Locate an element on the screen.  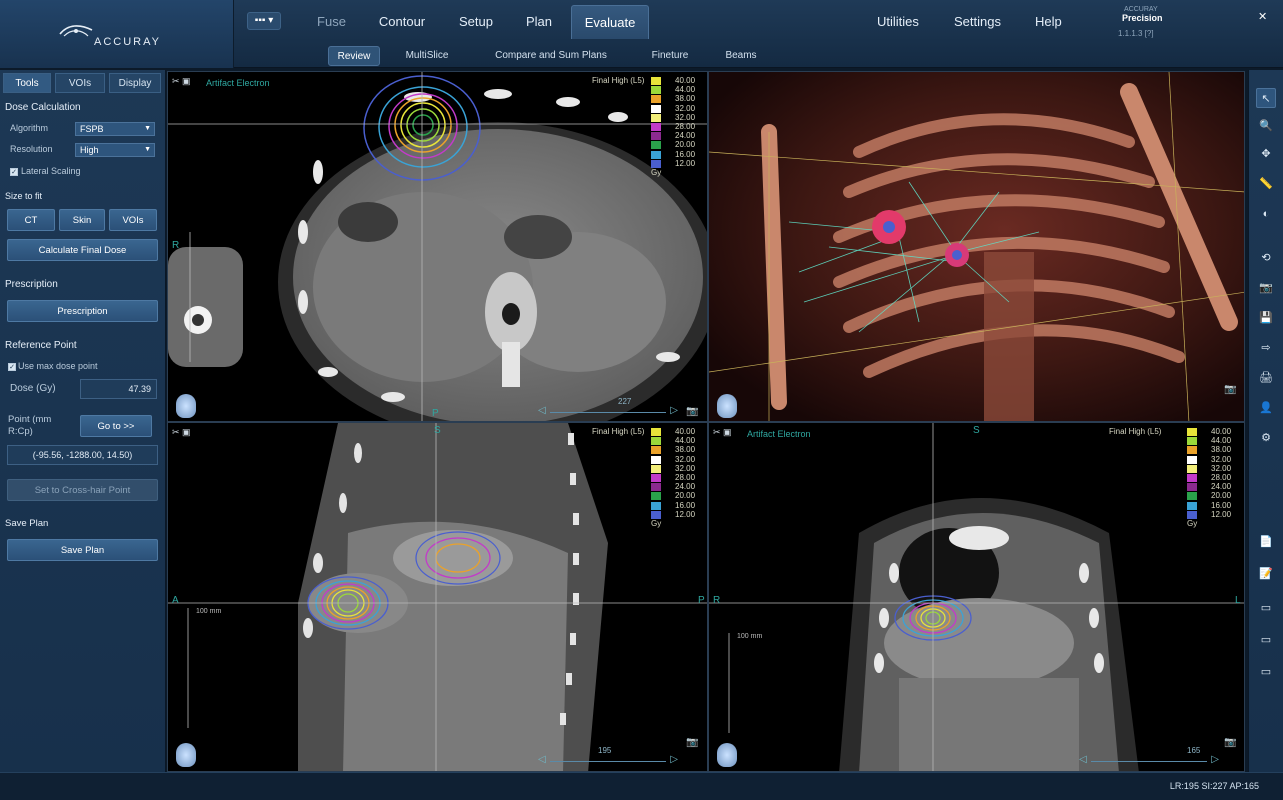
view-layout-menu: ▪▪▪ ▾ is located at coordinates (264, 21).